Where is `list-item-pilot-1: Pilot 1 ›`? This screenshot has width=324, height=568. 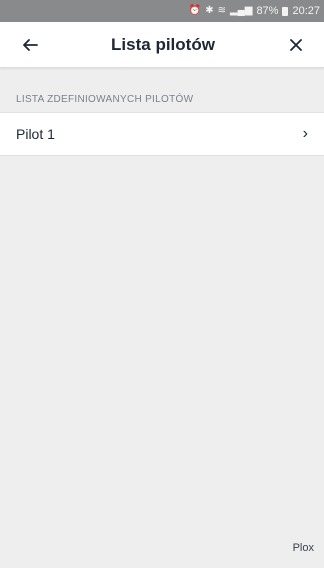
list-item-pilot-1: Pilot 1 › is located at coordinates (162, 134).